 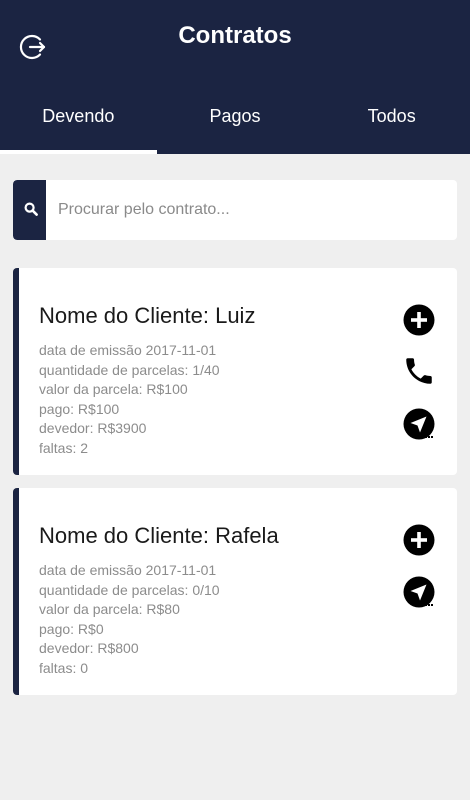 I want to click on tab-bar: Devendo Pagos Todos, so click(x=235, y=125).